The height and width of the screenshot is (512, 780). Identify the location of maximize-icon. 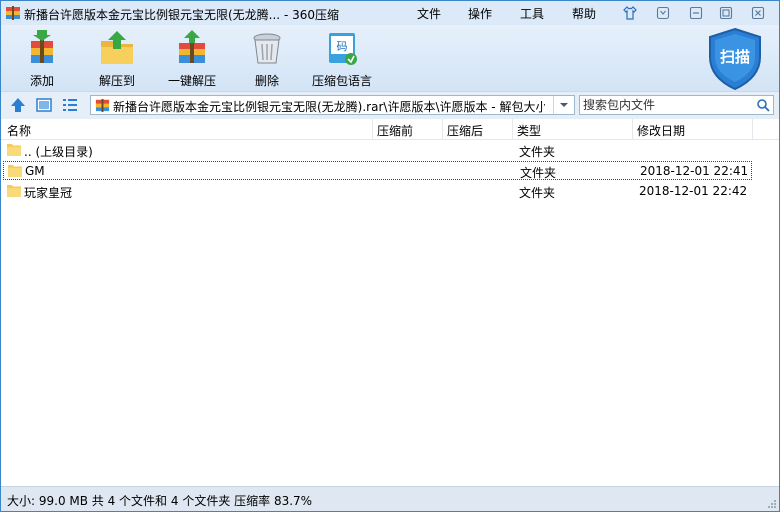
(726, 13).